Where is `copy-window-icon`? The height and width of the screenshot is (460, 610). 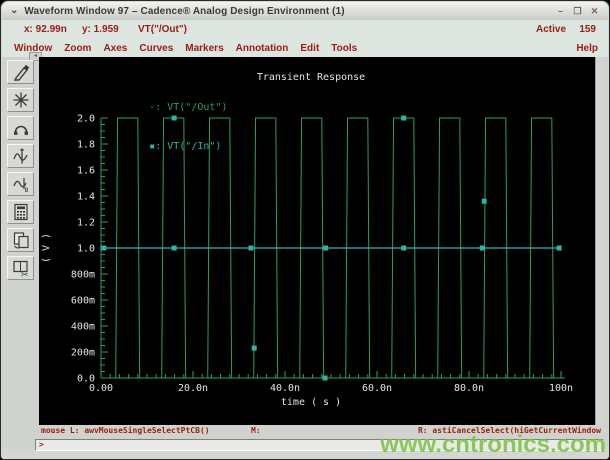
copy-window-icon is located at coordinates (21, 240).